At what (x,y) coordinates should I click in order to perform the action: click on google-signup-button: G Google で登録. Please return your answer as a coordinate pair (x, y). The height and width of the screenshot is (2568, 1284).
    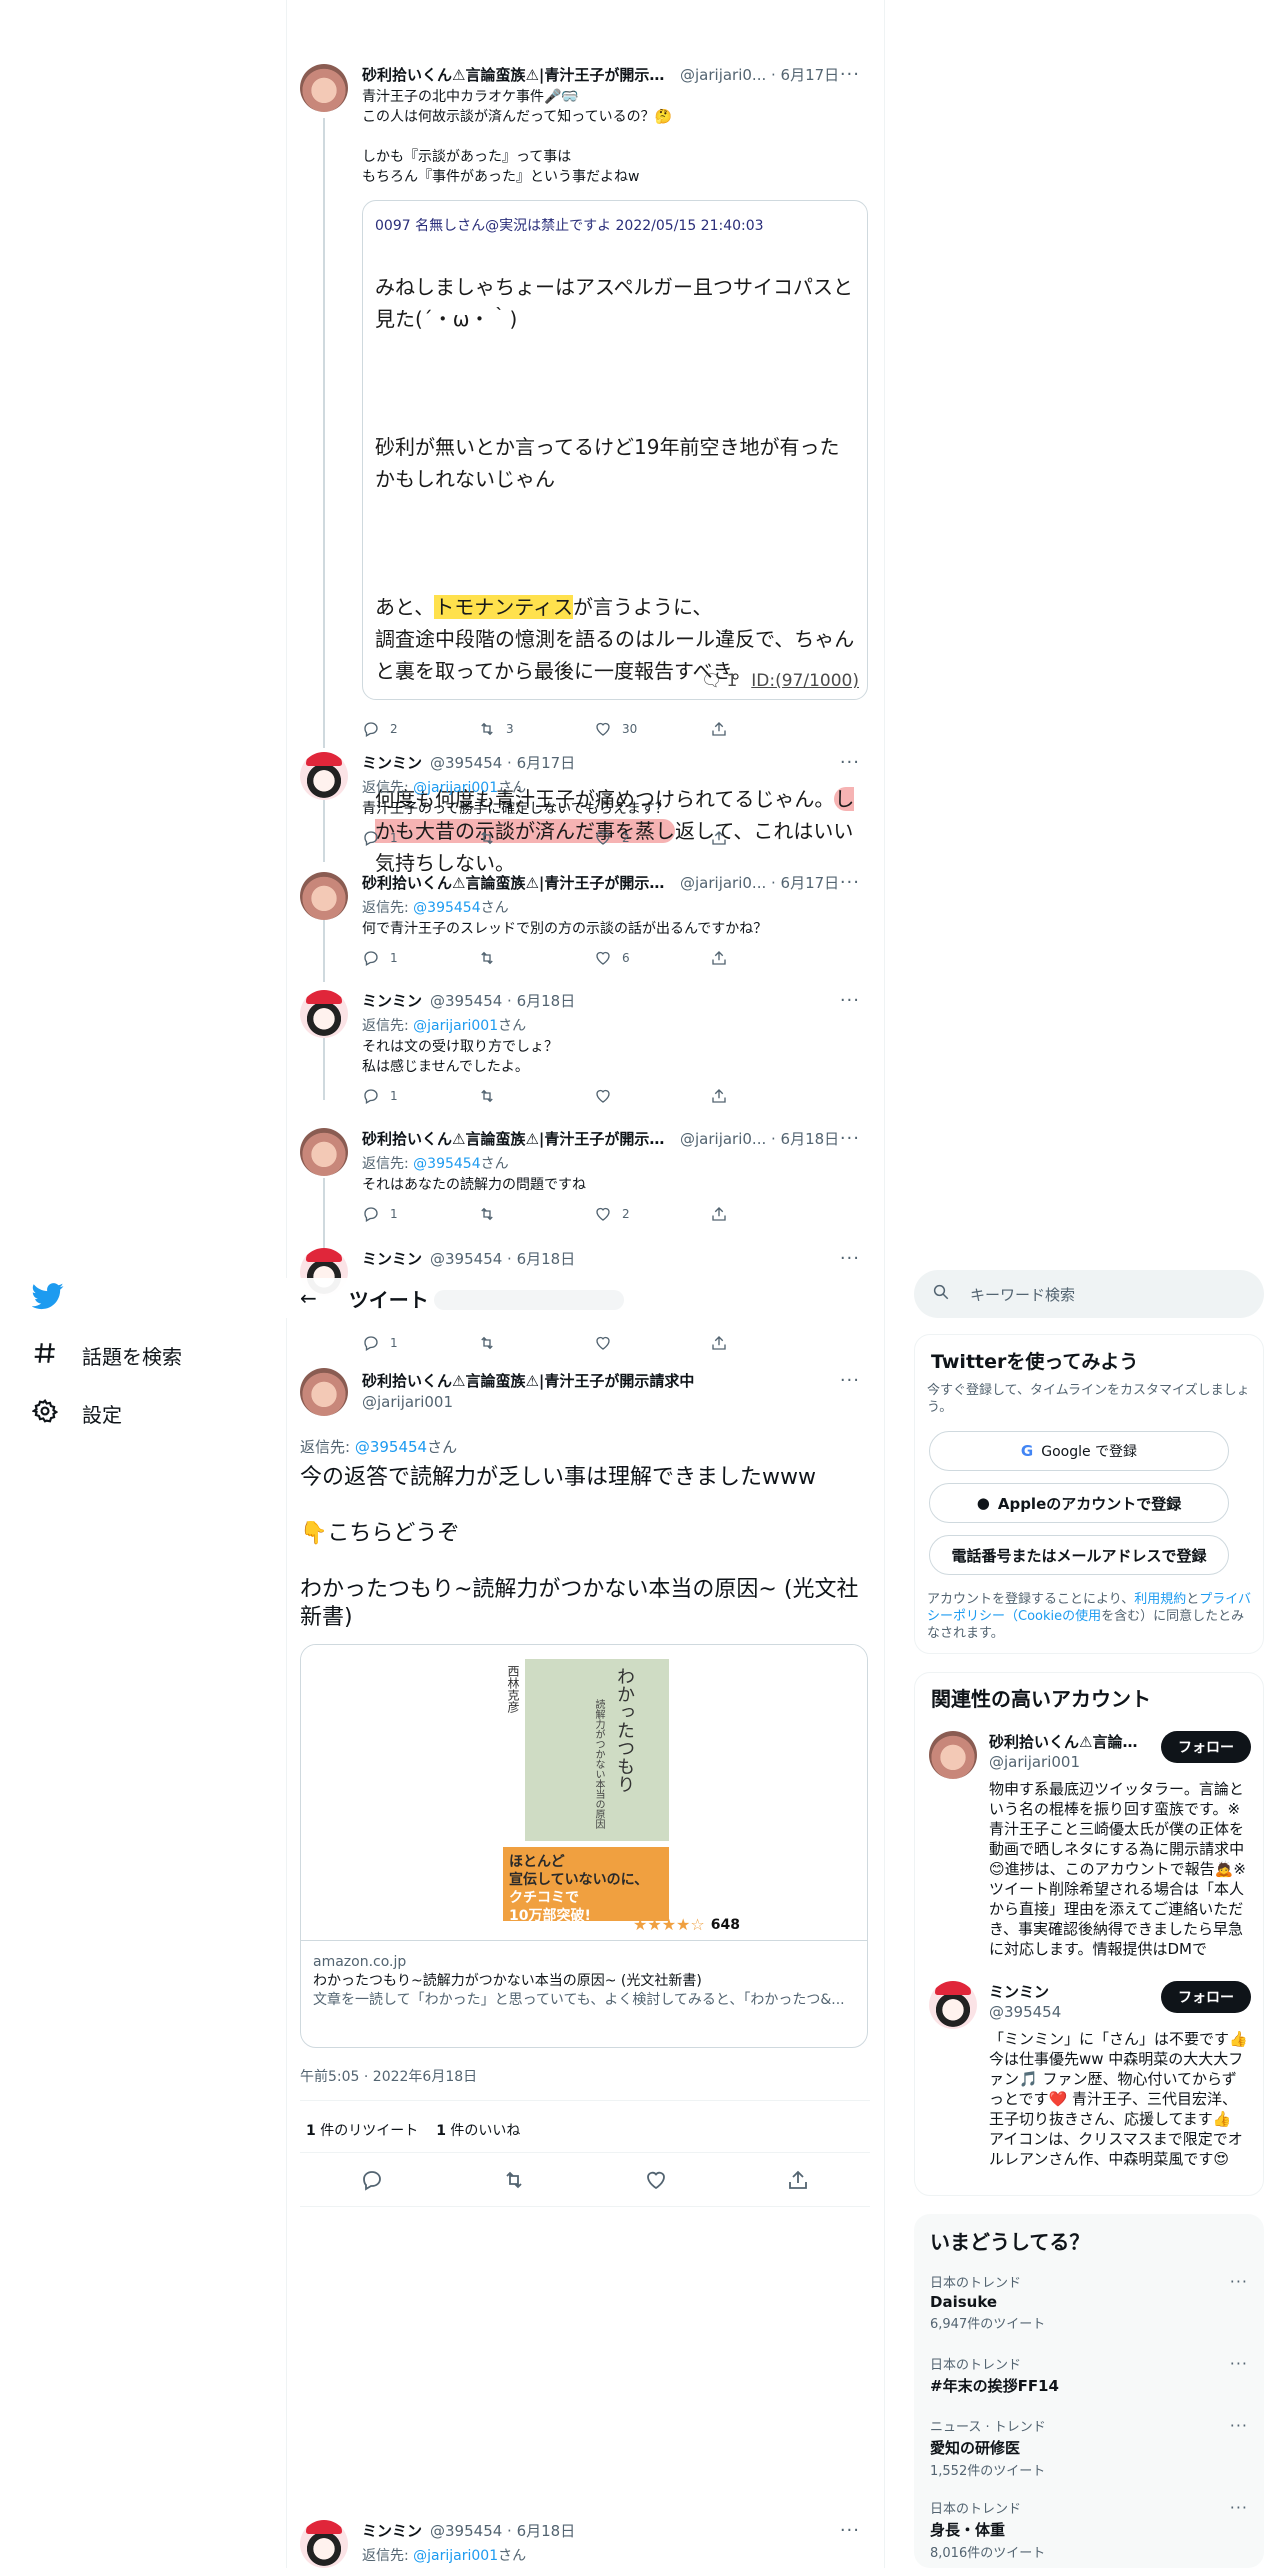
    Looking at the image, I should click on (1079, 1451).